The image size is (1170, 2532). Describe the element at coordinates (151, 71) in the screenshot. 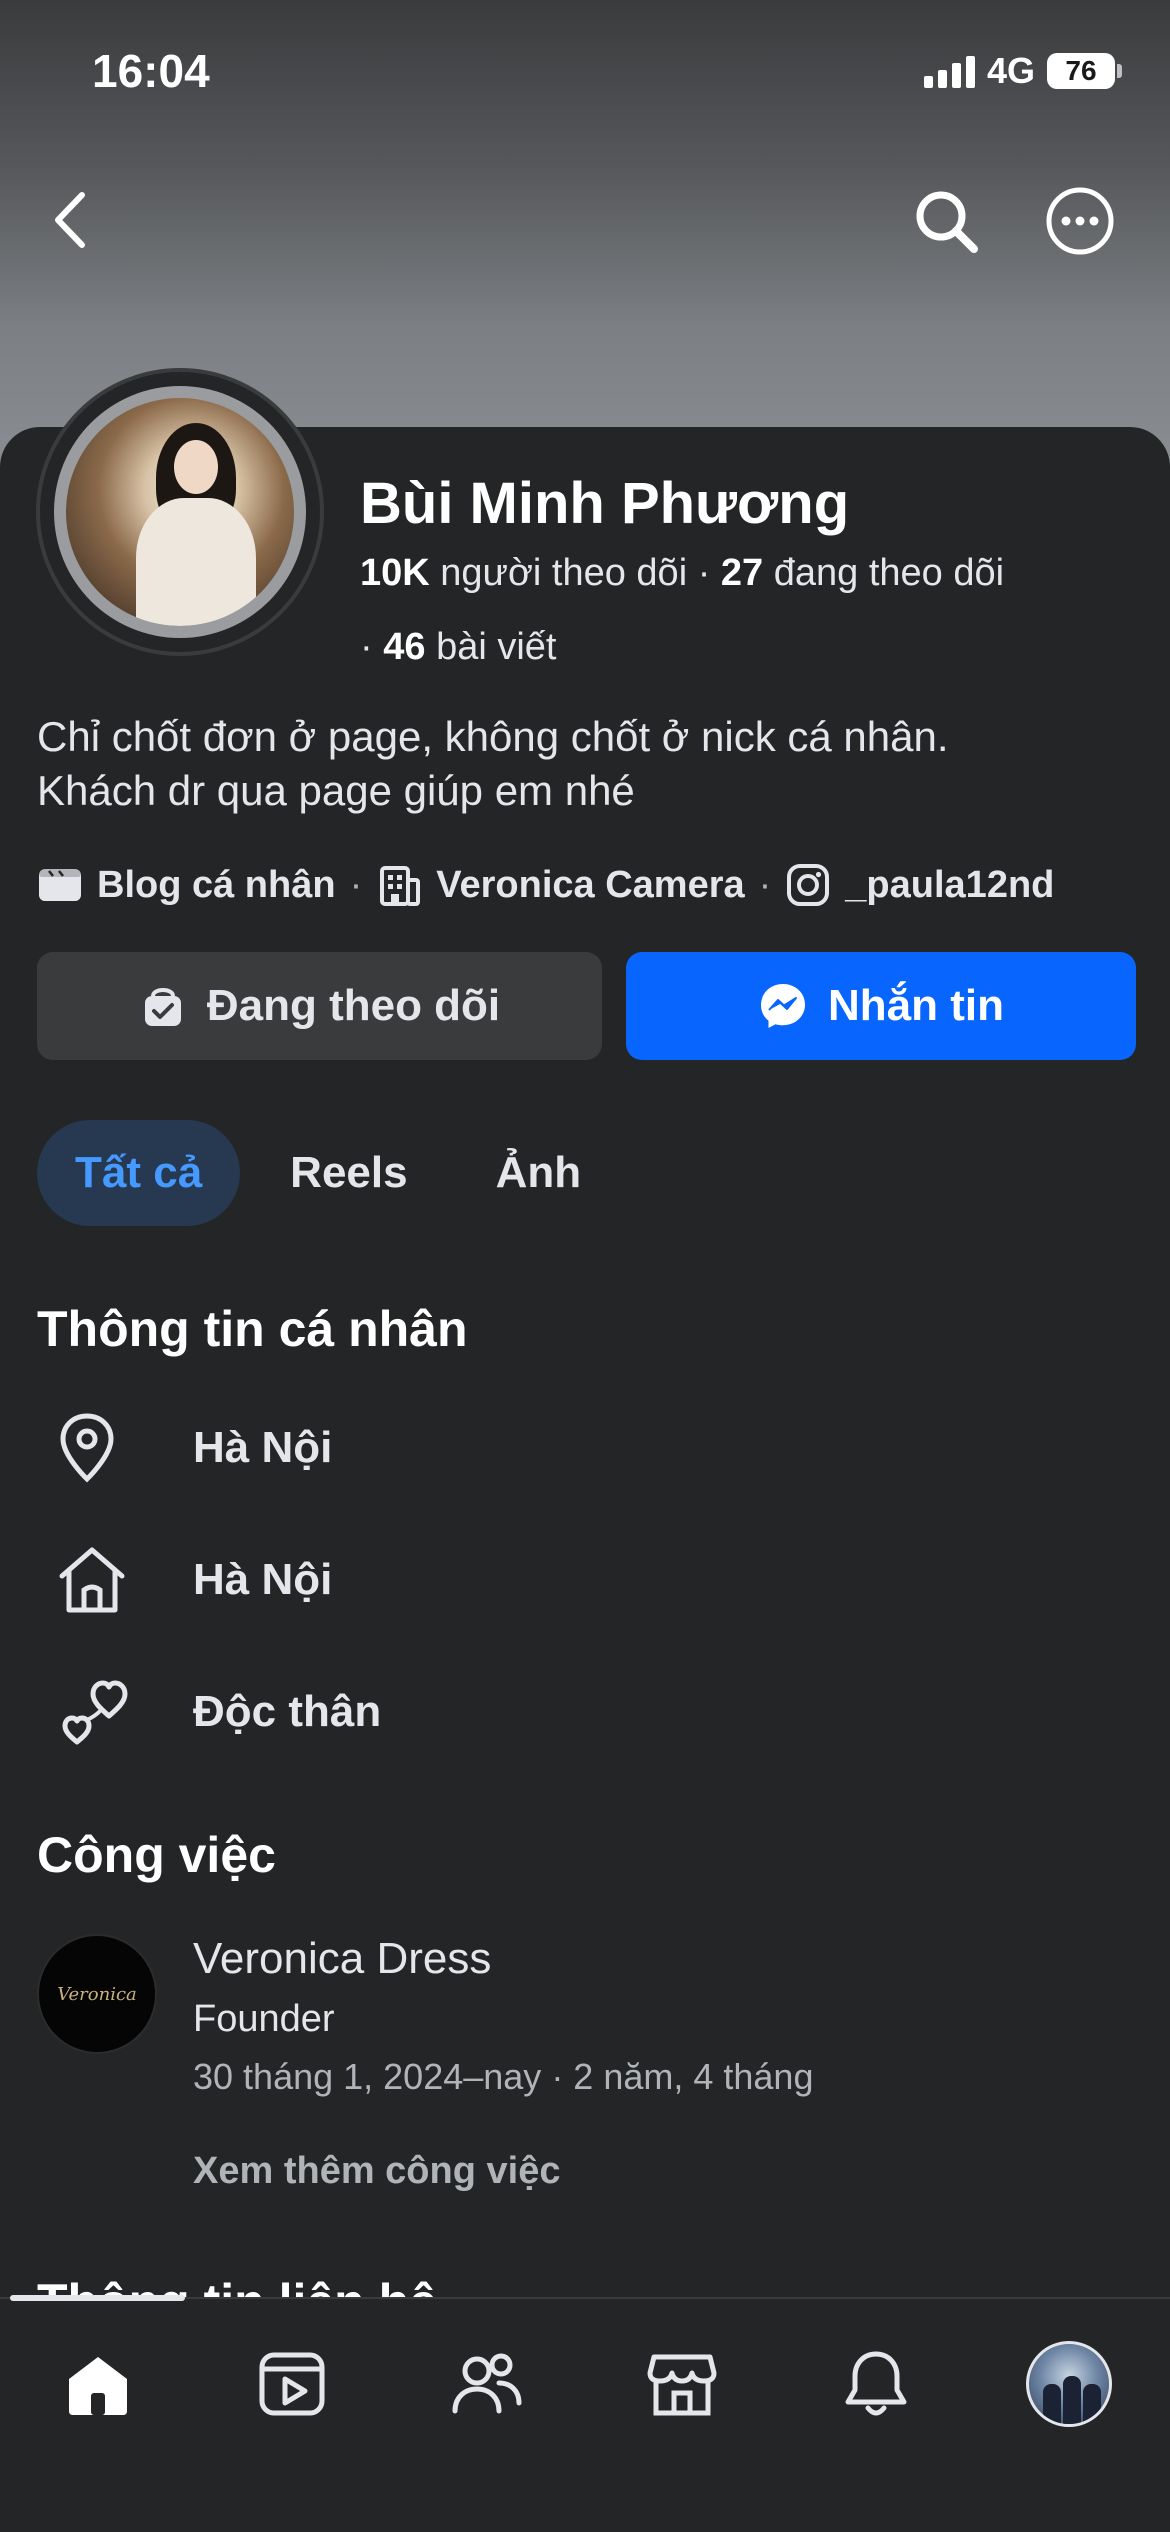

I see `status-time: 16:04` at that location.